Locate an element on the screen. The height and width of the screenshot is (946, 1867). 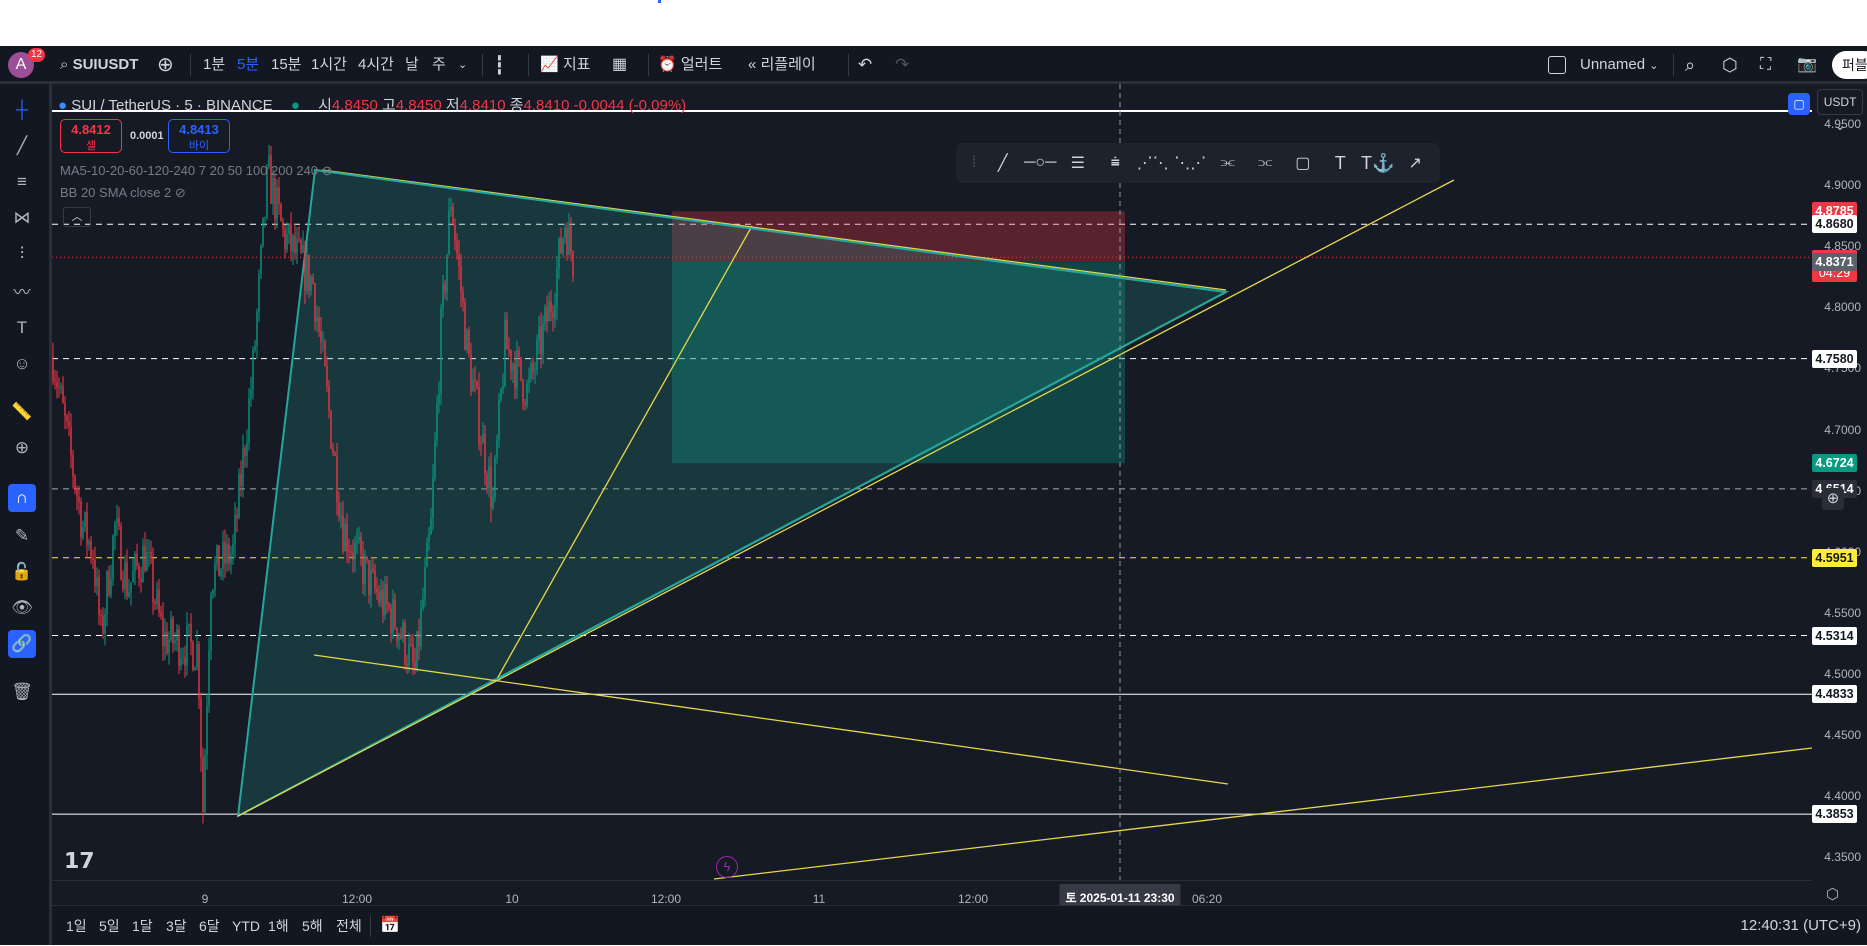
pattern-icon: ⋈ is located at coordinates (22, 218).